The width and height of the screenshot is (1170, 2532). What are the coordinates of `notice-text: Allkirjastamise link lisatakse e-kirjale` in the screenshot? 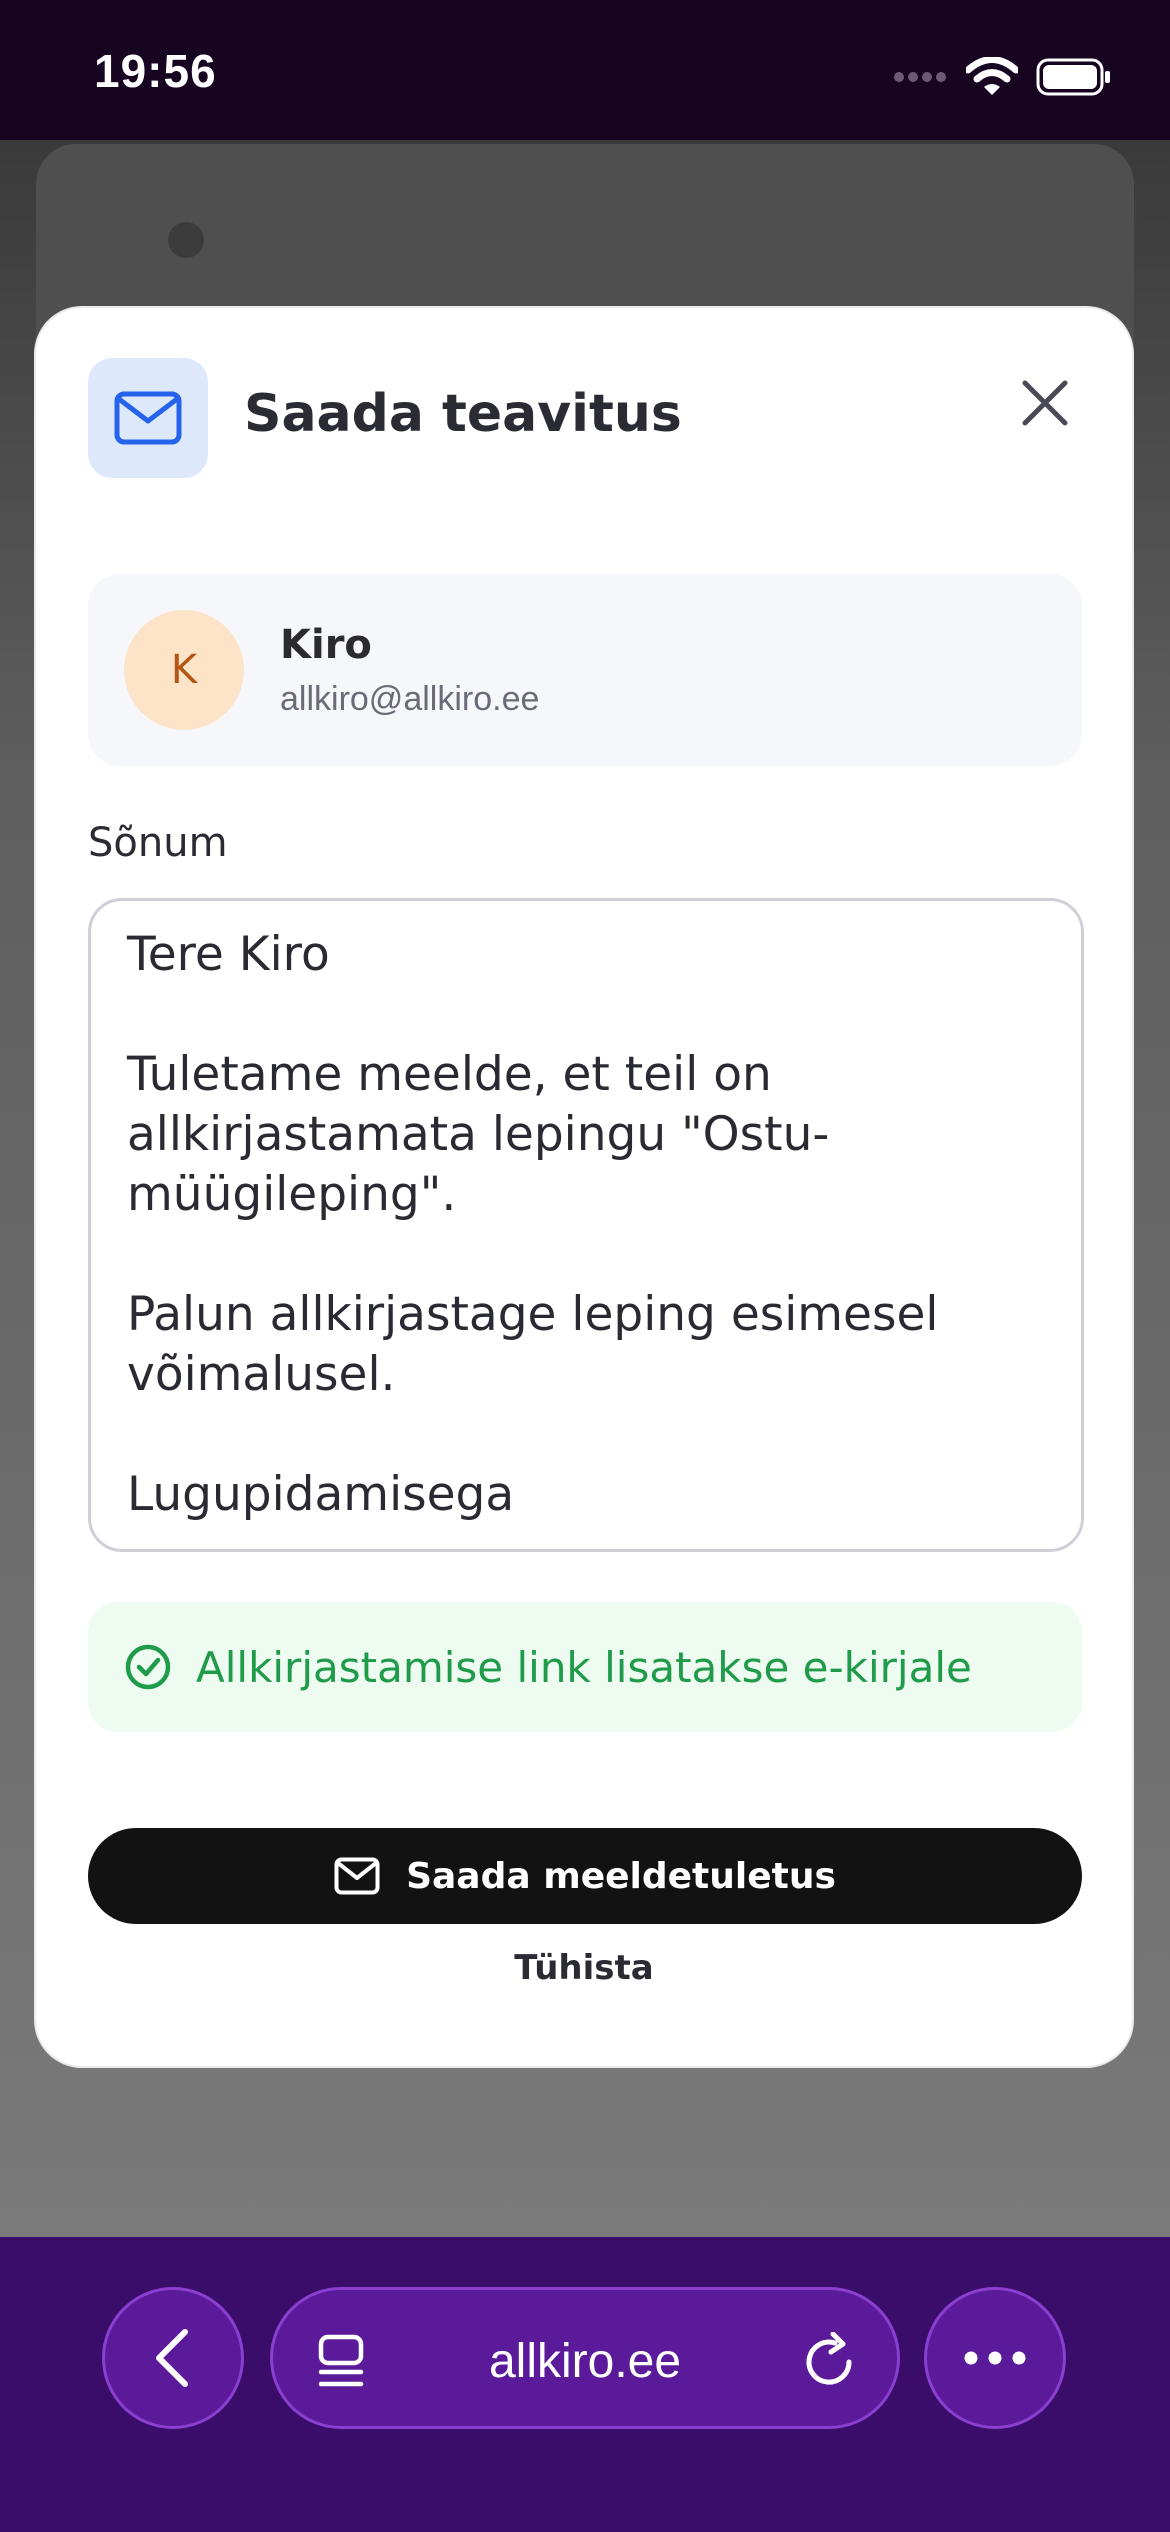 It's located at (584, 1667).